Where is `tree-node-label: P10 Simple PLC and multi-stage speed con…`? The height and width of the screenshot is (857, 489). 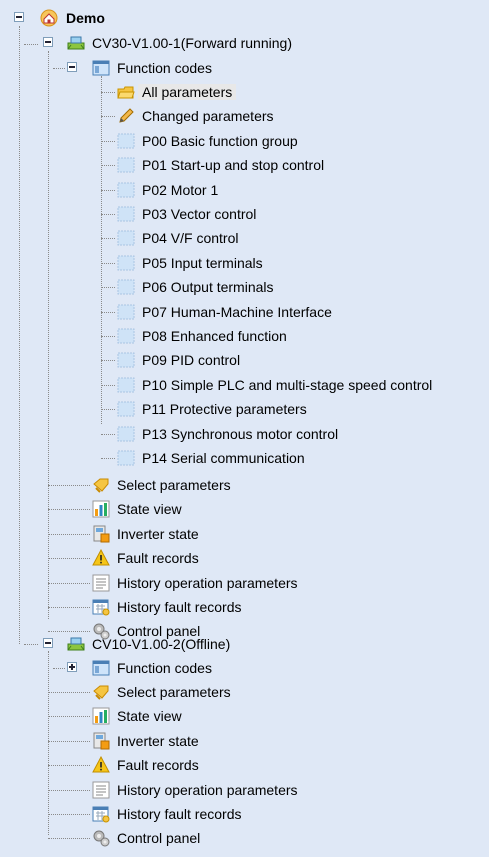
tree-node-label: P10 Simple PLC and multi-stage speed con… is located at coordinates (287, 384).